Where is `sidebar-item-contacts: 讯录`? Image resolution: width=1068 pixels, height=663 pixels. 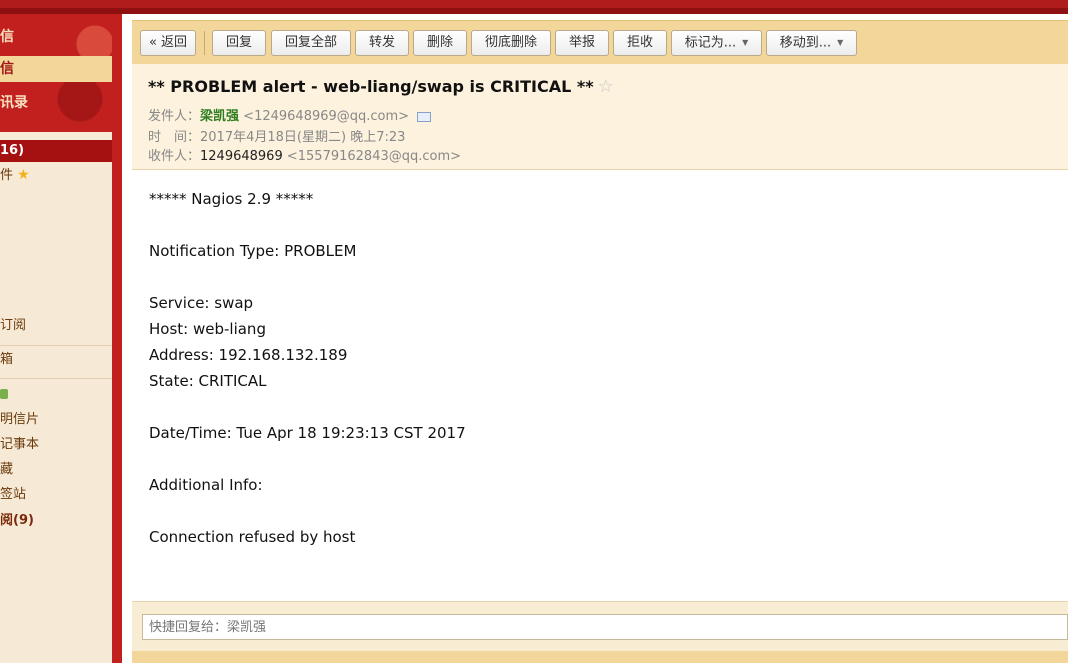 sidebar-item-contacts: 讯录 is located at coordinates (56, 103).